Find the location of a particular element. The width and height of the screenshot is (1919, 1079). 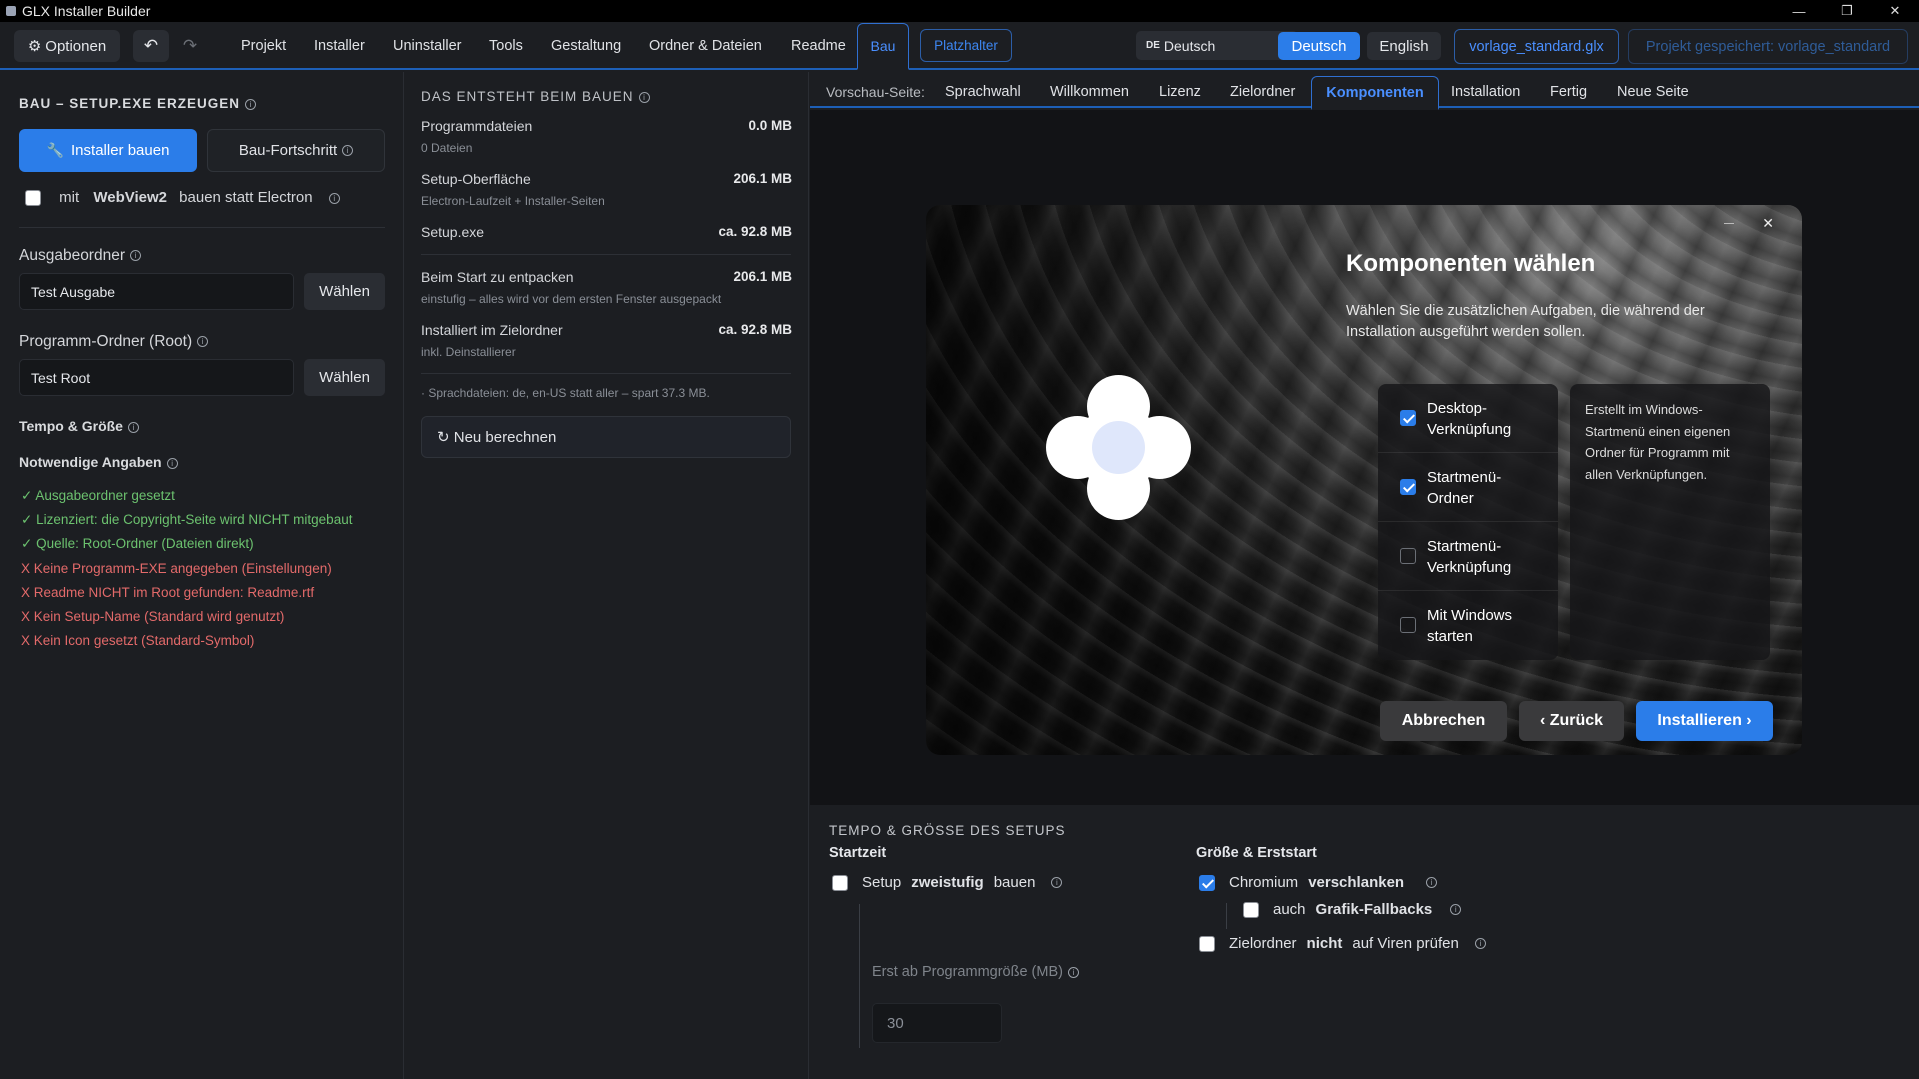

chromium-pre: Chromium is located at coordinates (1264, 882).